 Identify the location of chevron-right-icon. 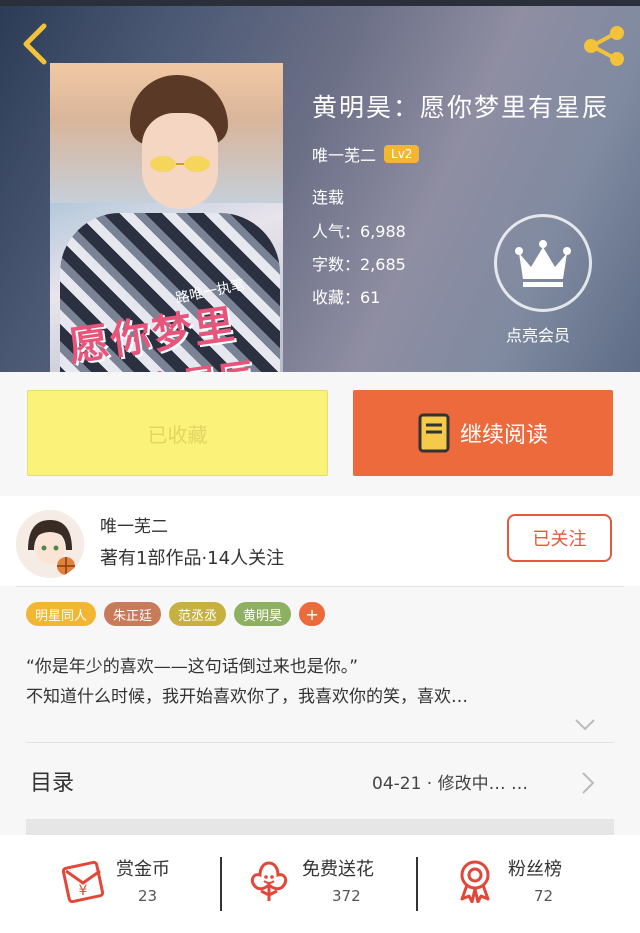
(588, 783).